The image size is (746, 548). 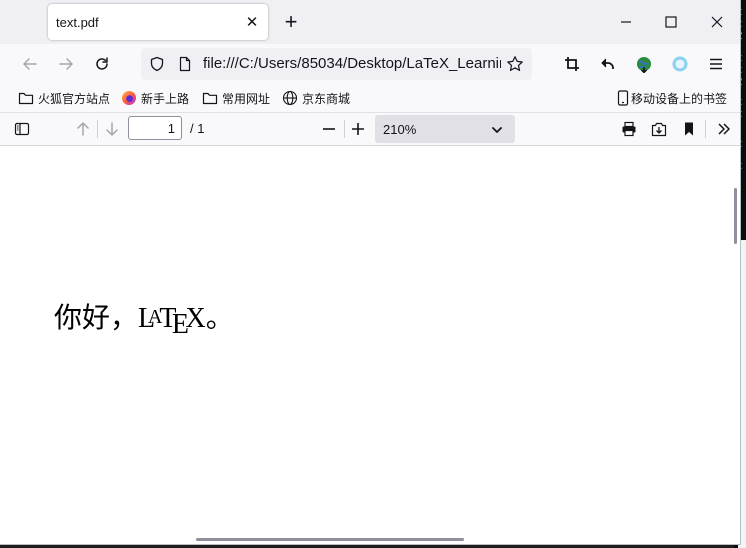 I want to click on account-button, so click(x=680, y=64).